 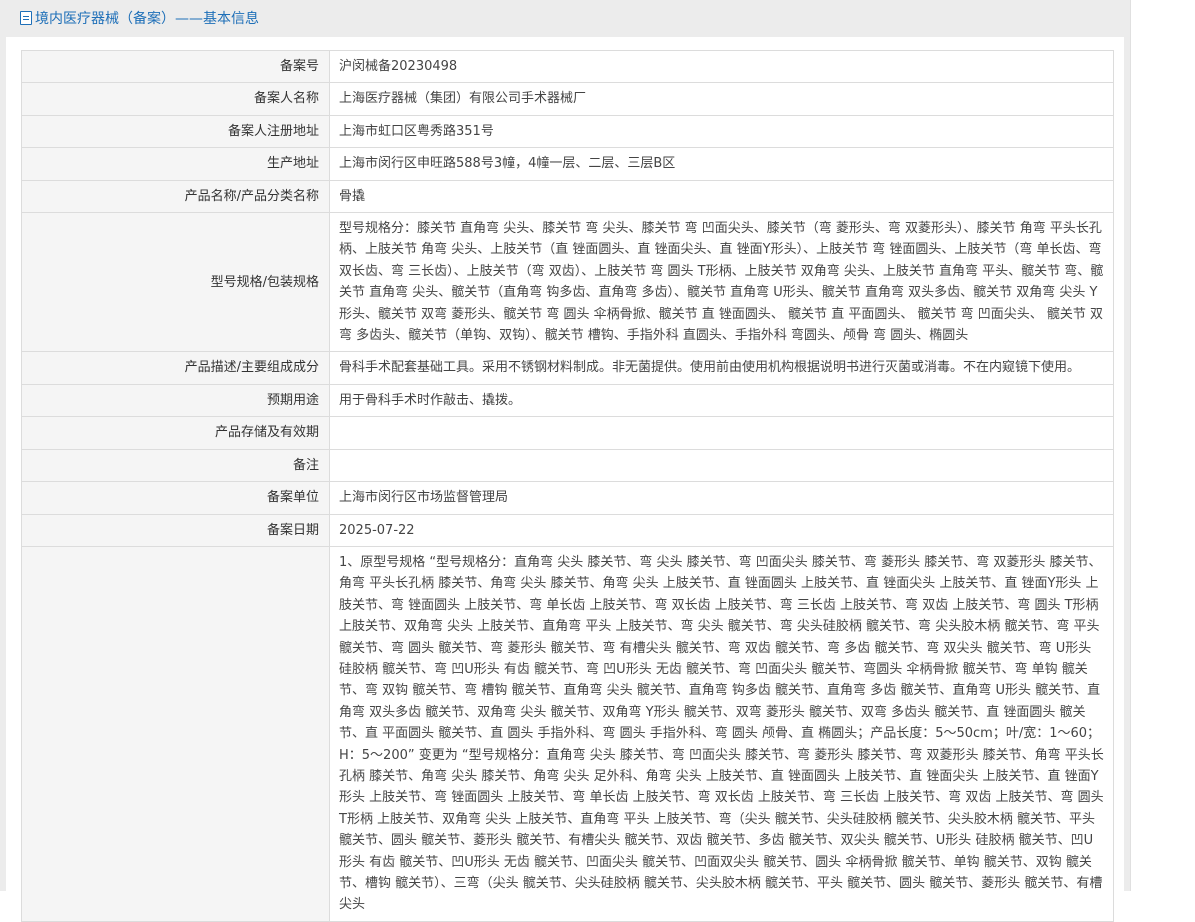 I want to click on field-value: 上海医疗器械（集团）有限公司手术器械厂, so click(x=721, y=99).